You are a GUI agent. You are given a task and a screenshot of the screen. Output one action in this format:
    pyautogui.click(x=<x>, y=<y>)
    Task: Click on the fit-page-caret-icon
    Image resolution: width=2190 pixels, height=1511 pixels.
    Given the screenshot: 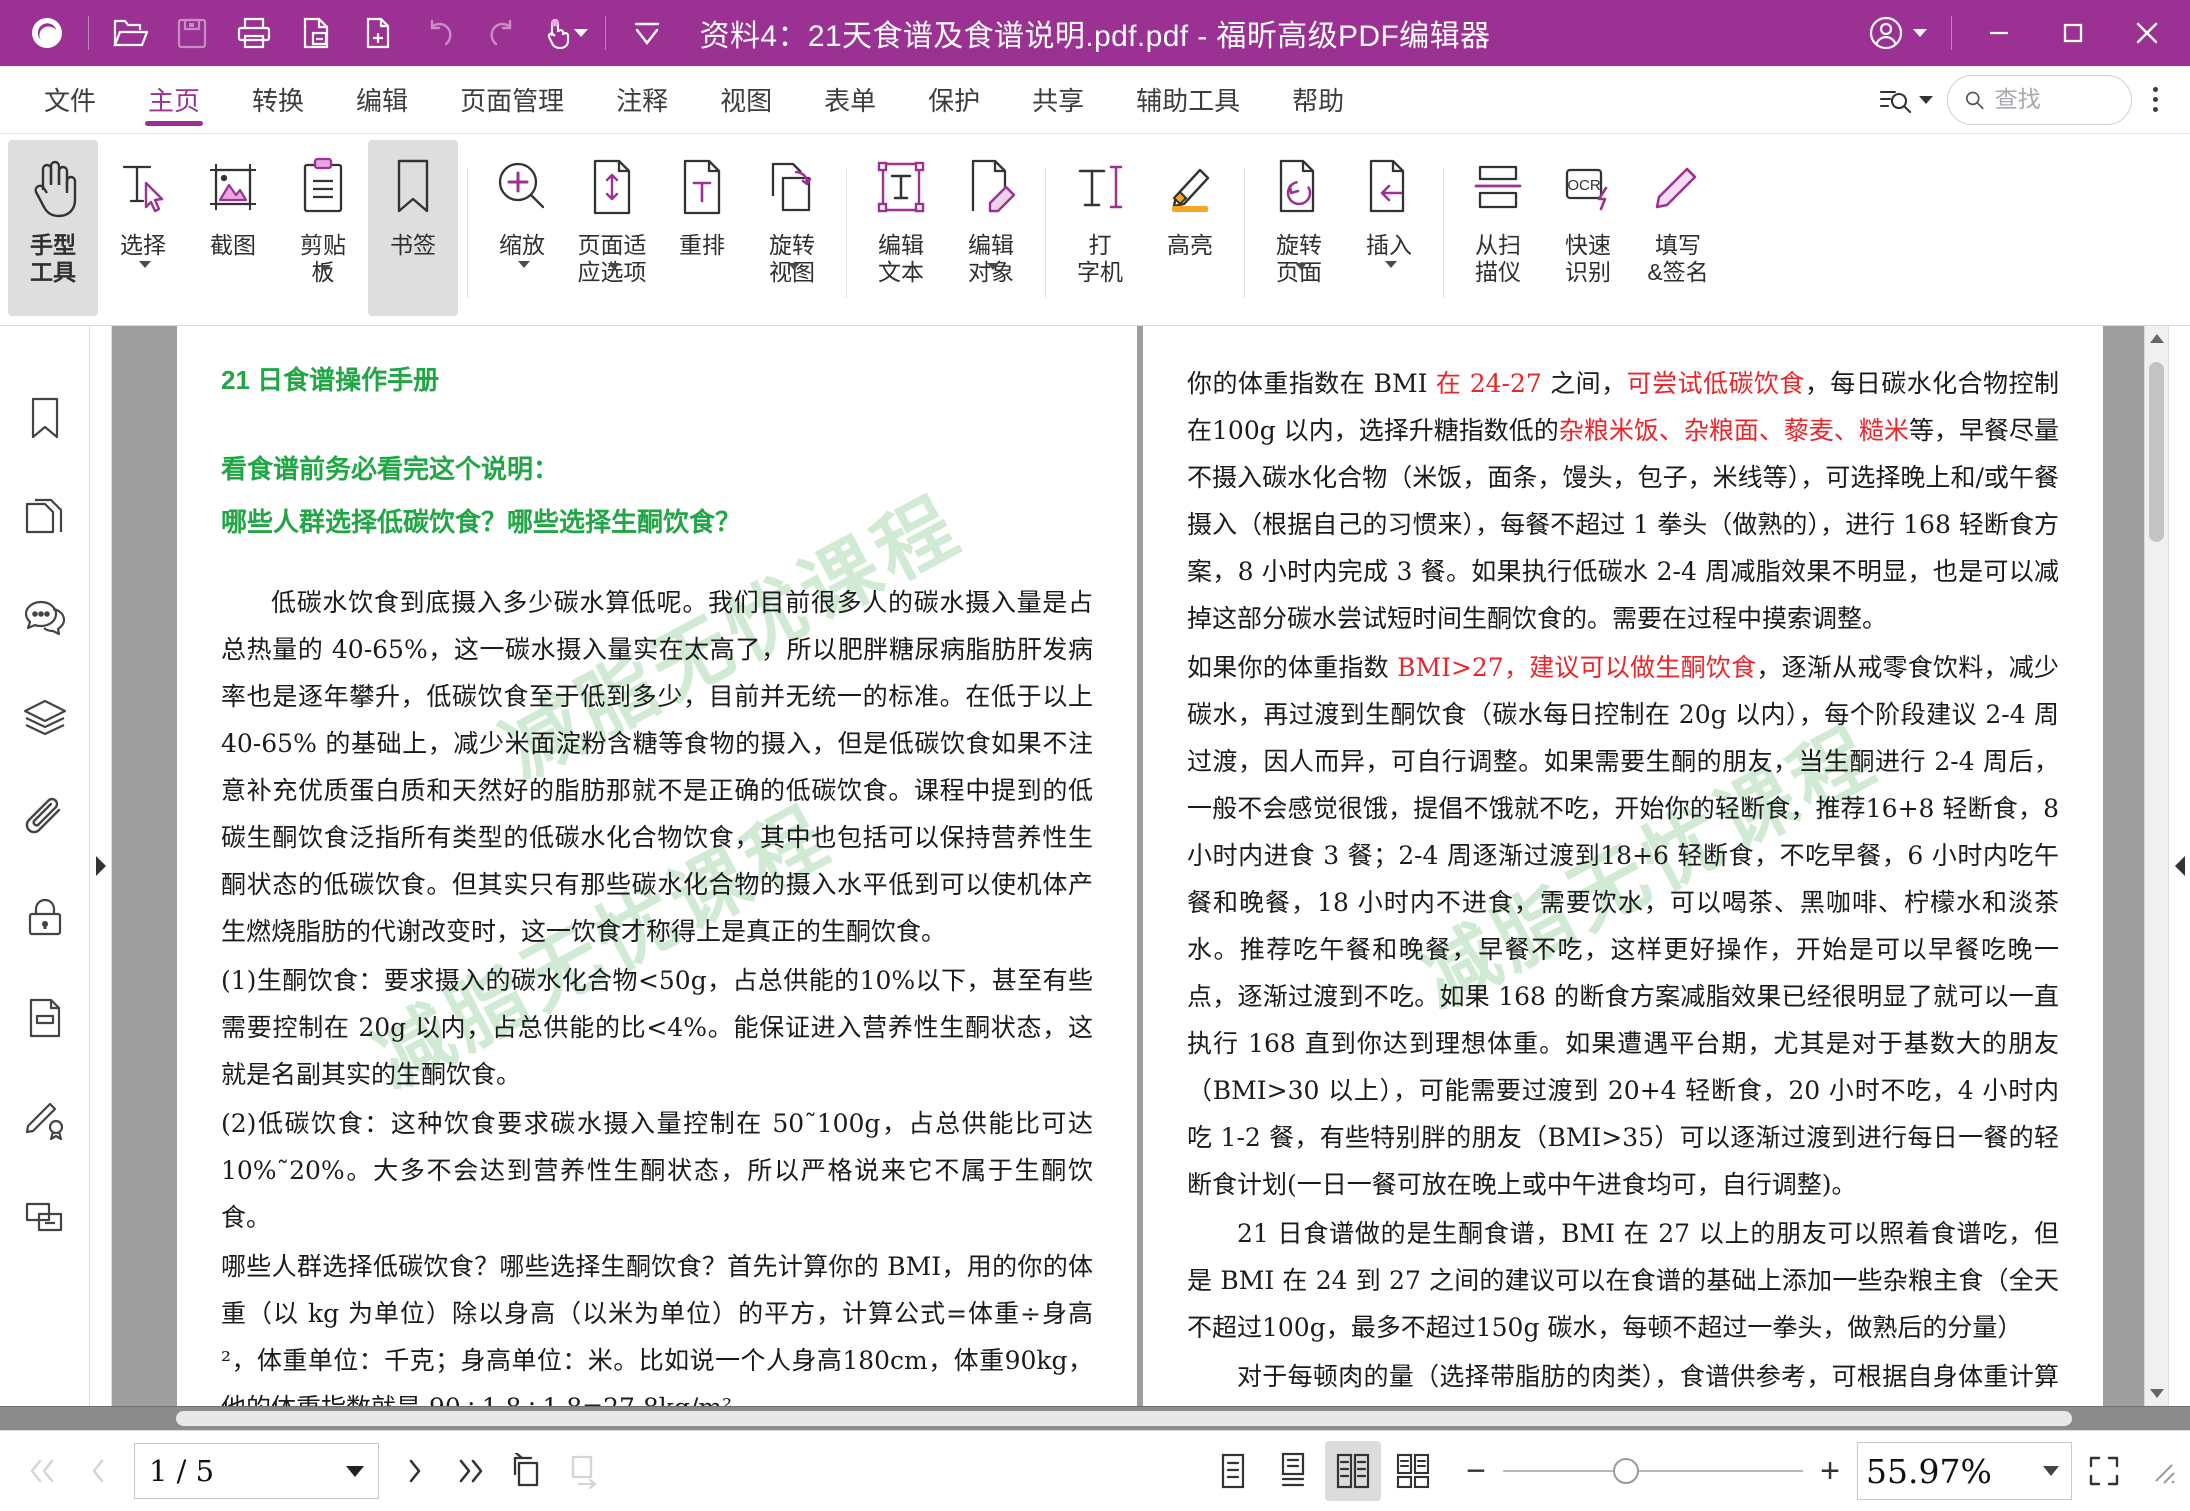 What is the action you would take?
    pyautogui.click(x=614, y=267)
    